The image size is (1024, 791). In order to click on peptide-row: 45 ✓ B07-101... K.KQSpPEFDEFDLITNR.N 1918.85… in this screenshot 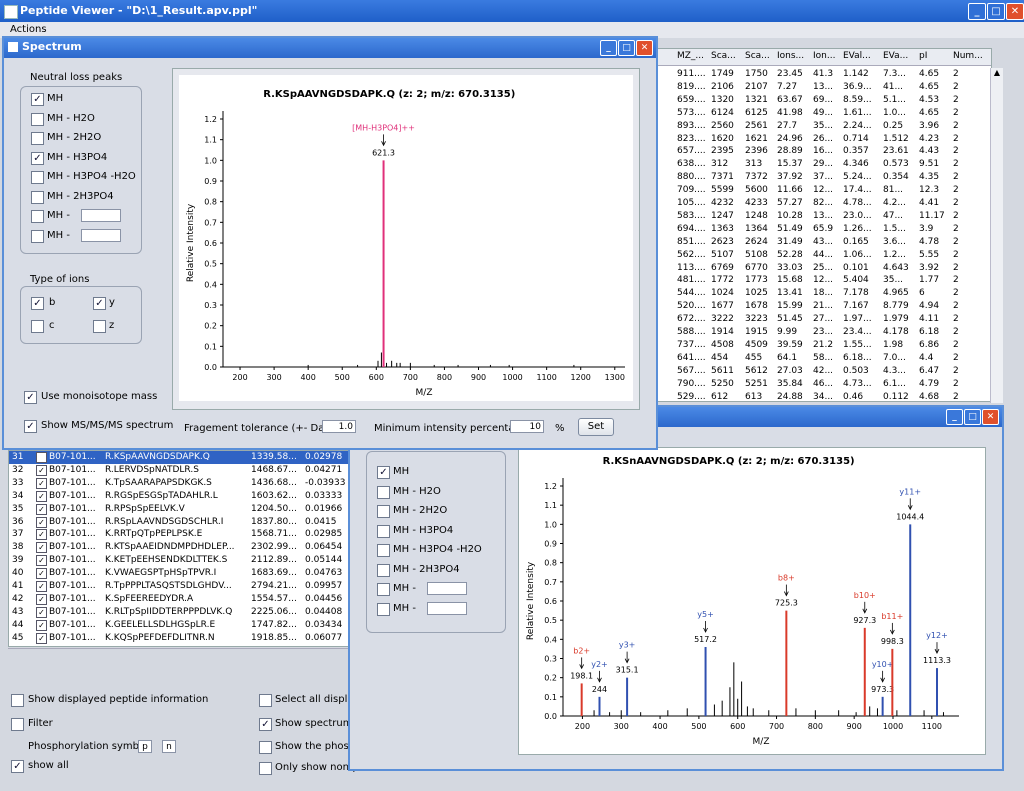, I will do `click(183, 638)`.